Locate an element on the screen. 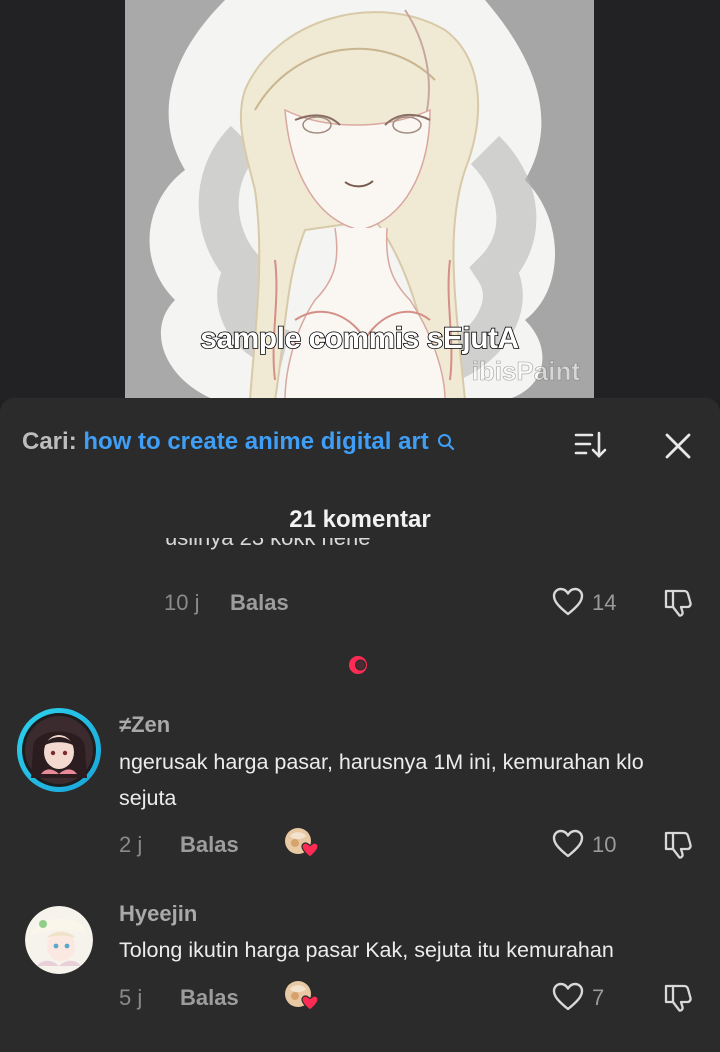  comment-time: 5 j is located at coordinates (131, 997).